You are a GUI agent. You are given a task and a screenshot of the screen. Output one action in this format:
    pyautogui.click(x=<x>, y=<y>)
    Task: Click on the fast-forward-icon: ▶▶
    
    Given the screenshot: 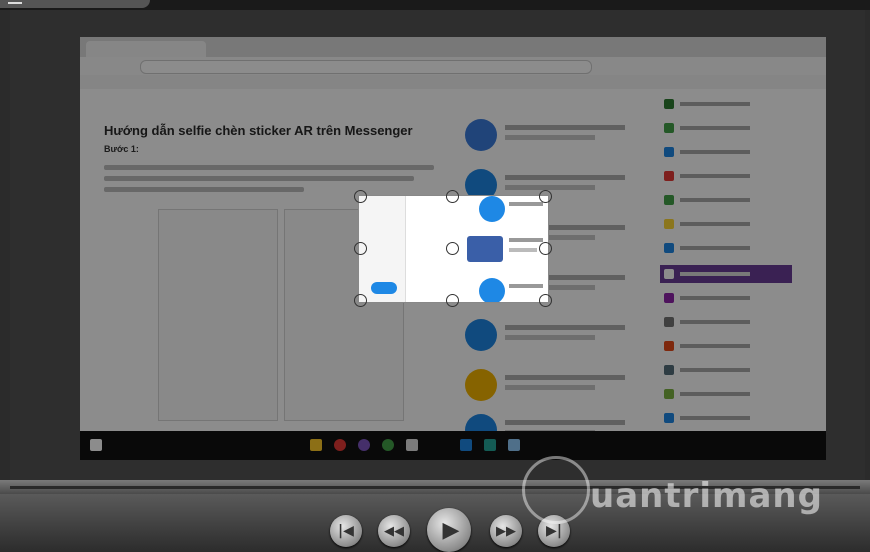 What is the action you would take?
    pyautogui.click(x=506, y=531)
    